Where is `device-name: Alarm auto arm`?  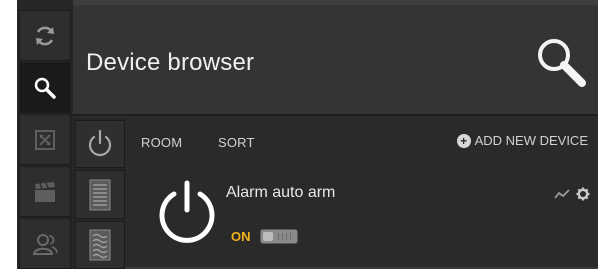
device-name: Alarm auto arm is located at coordinates (281, 192).